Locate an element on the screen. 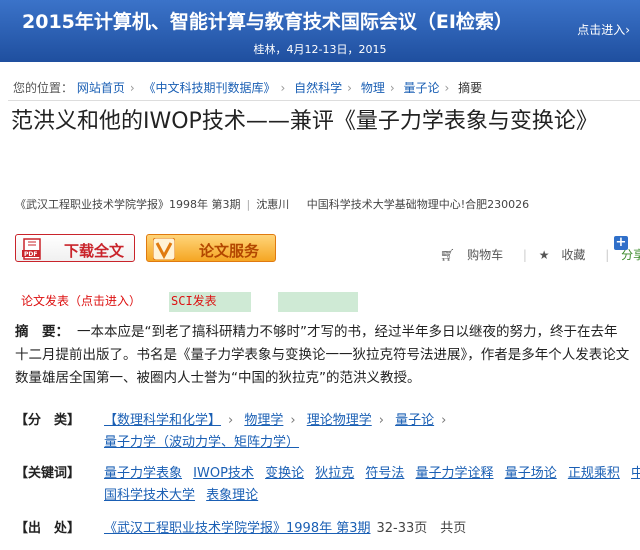 The width and height of the screenshot is (640, 550). journal-issue: 《武汉工程职业技术学院学报》1998年 第3期 is located at coordinates (128, 204).